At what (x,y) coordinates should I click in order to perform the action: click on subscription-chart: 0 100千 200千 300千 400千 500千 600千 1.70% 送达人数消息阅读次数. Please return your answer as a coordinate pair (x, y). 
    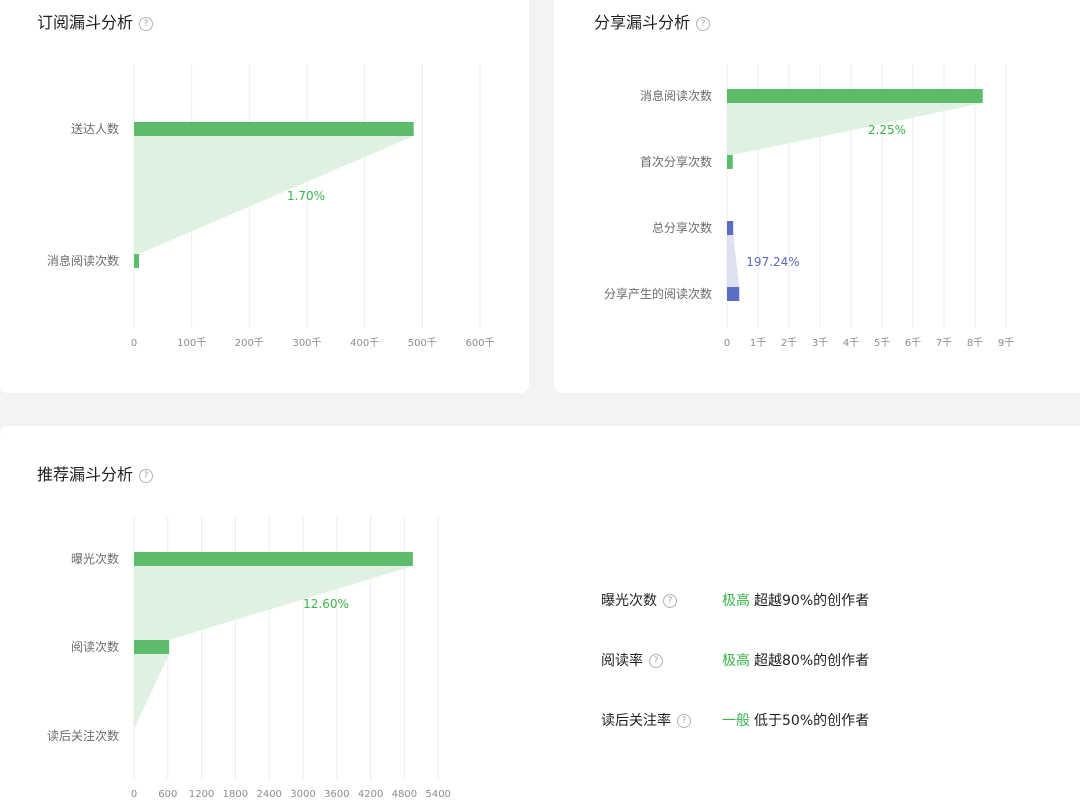
    Looking at the image, I should click on (271, 206).